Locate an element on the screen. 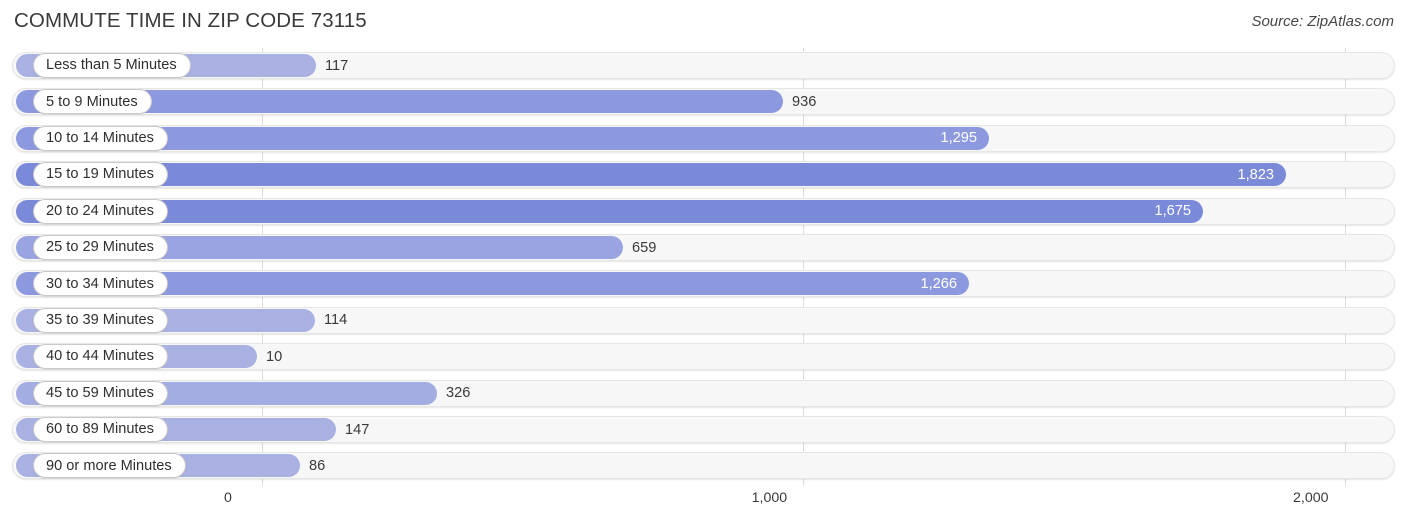 This screenshot has width=1406, height=522. bar-value-label: 326 is located at coordinates (458, 393).